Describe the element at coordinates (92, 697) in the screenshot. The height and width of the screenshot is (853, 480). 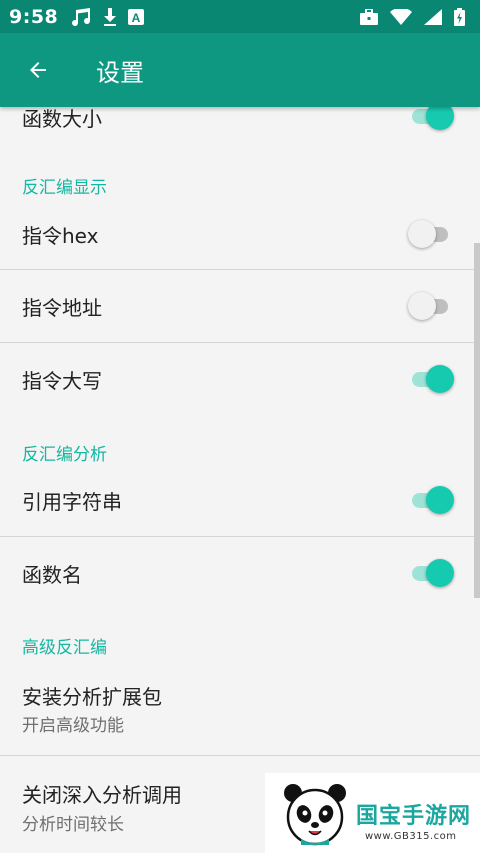
I see `setting-label: 安装分析扩展包` at that location.